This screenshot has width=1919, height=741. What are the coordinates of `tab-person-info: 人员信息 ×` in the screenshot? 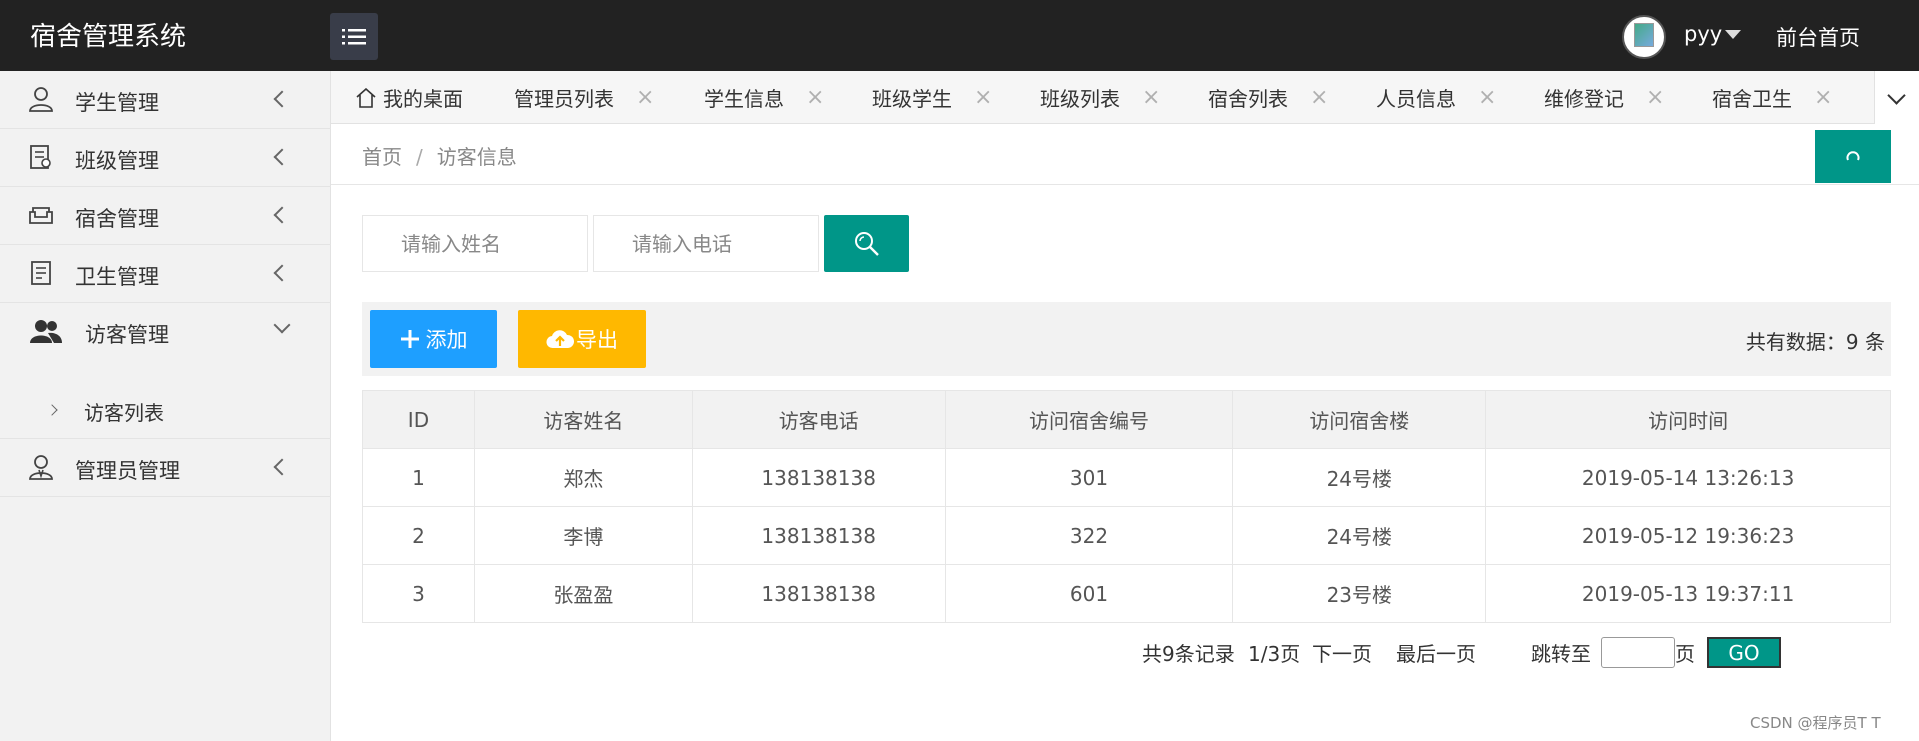 It's located at (1436, 97).